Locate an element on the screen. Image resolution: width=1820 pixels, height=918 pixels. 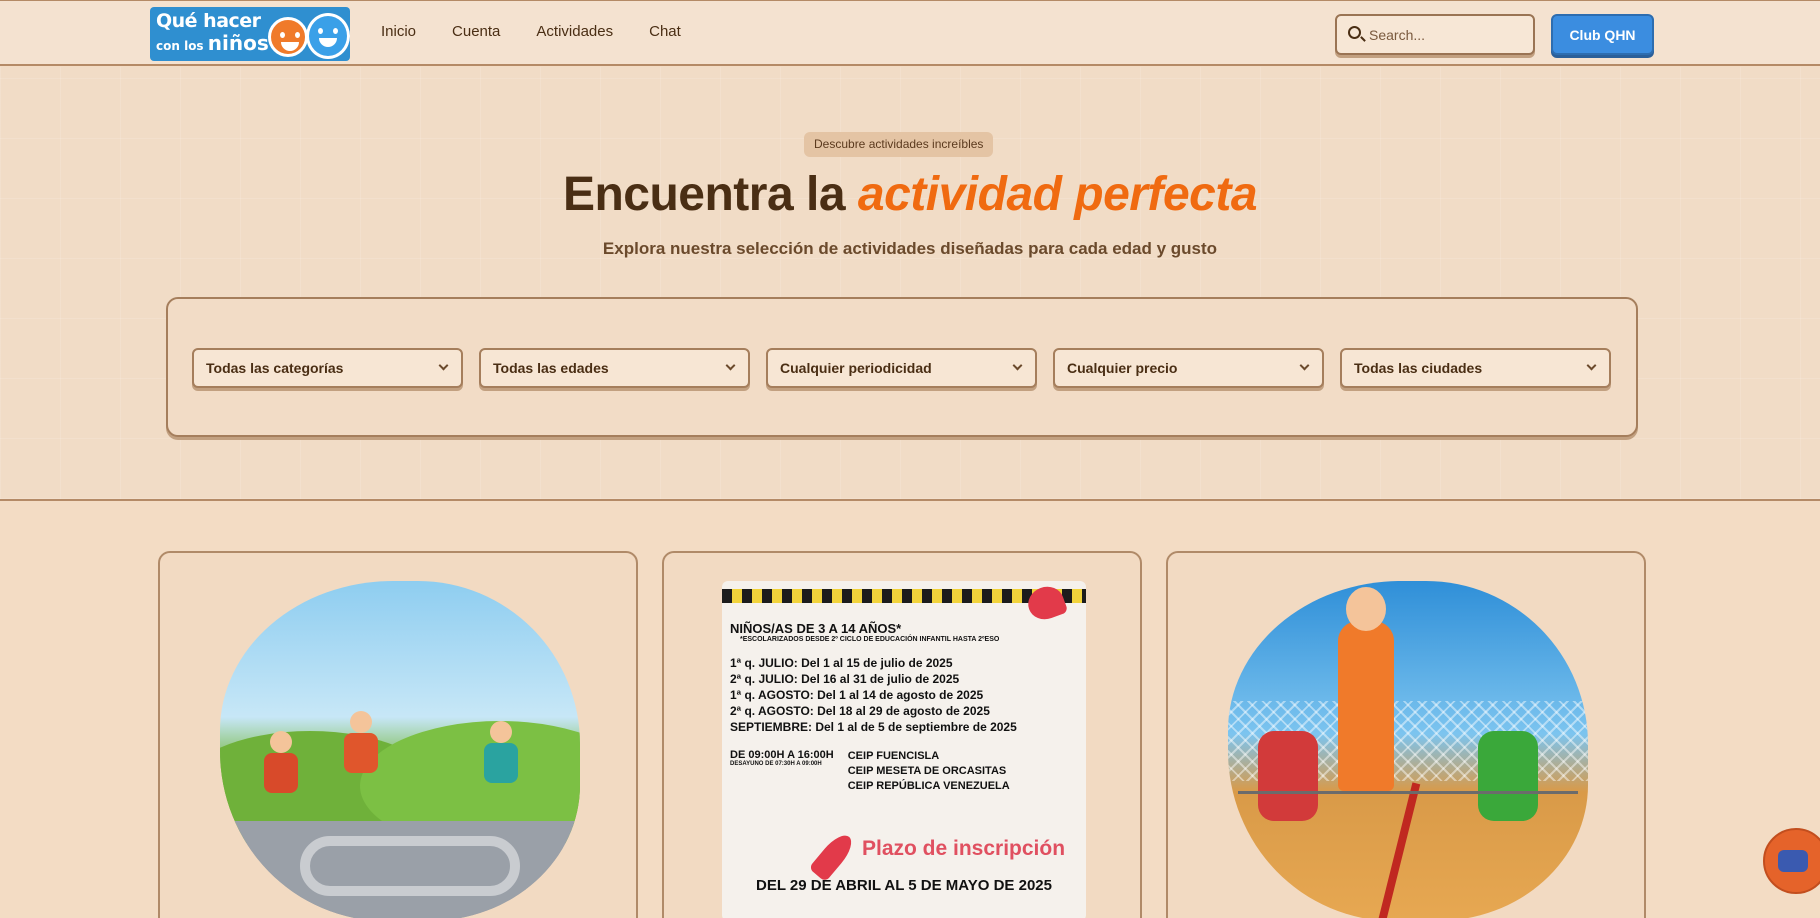
logo-boy-face-icon is located at coordinates (328, 36).